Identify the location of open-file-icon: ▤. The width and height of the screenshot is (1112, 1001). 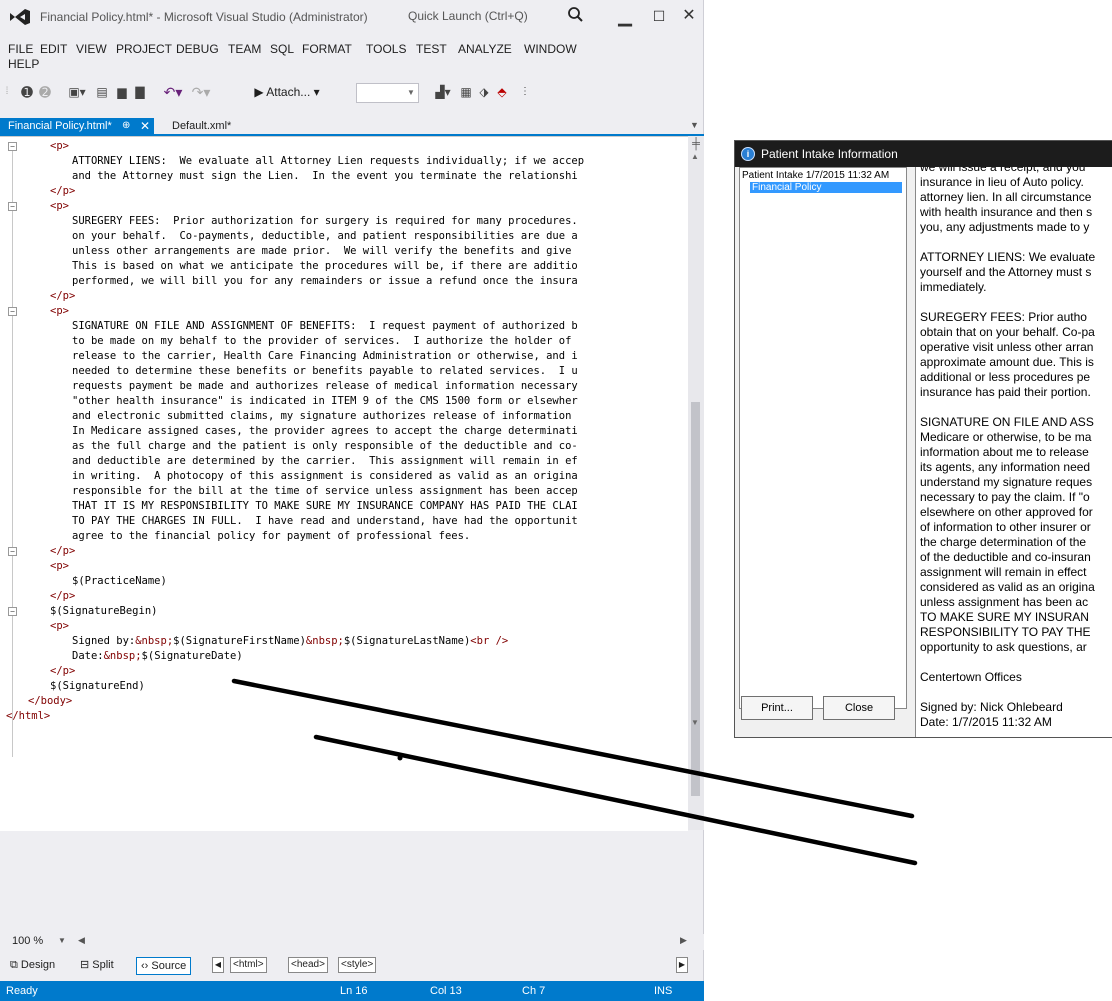
(102, 92).